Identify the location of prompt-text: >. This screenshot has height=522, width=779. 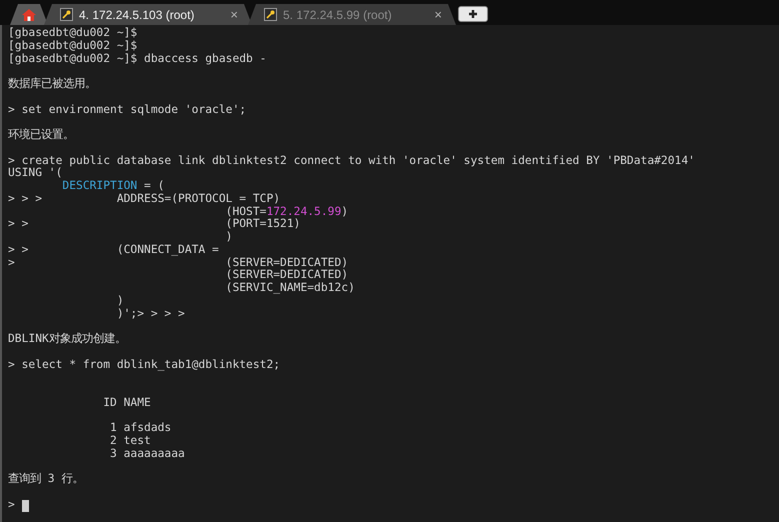
(12, 505).